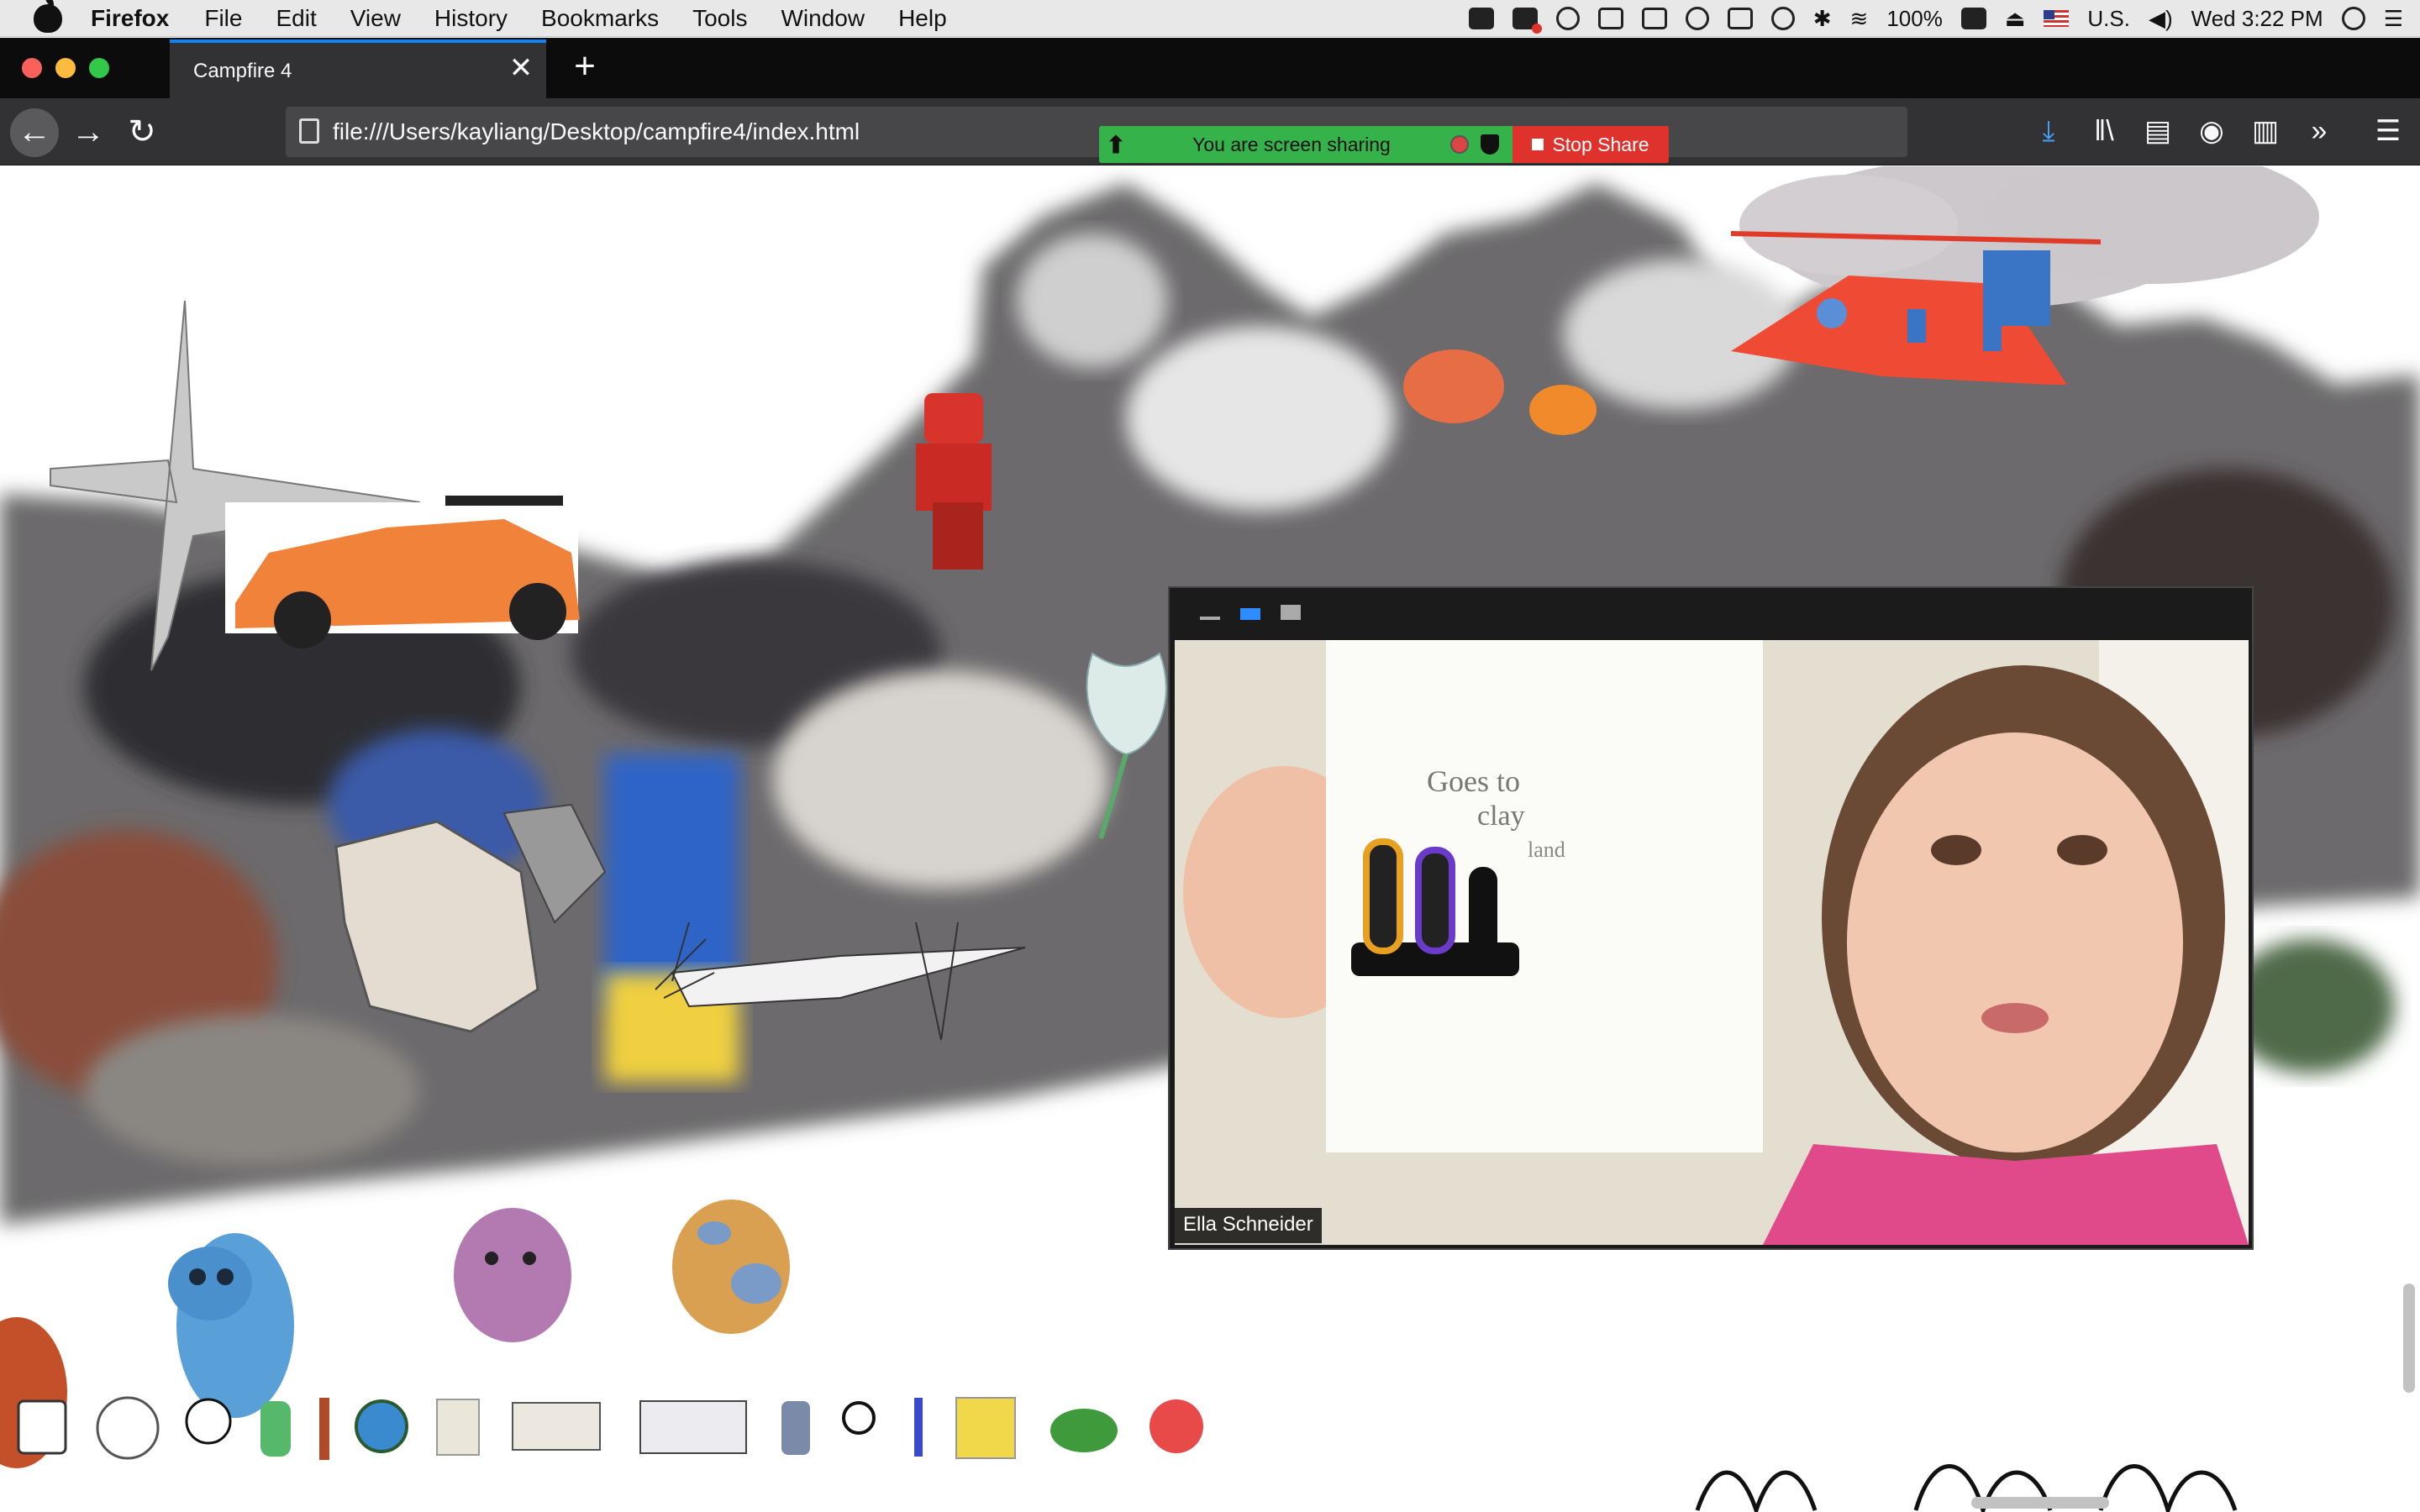 This screenshot has width=2420, height=1512. Describe the element at coordinates (2353, 18) in the screenshot. I see `spotlight-icon` at that location.